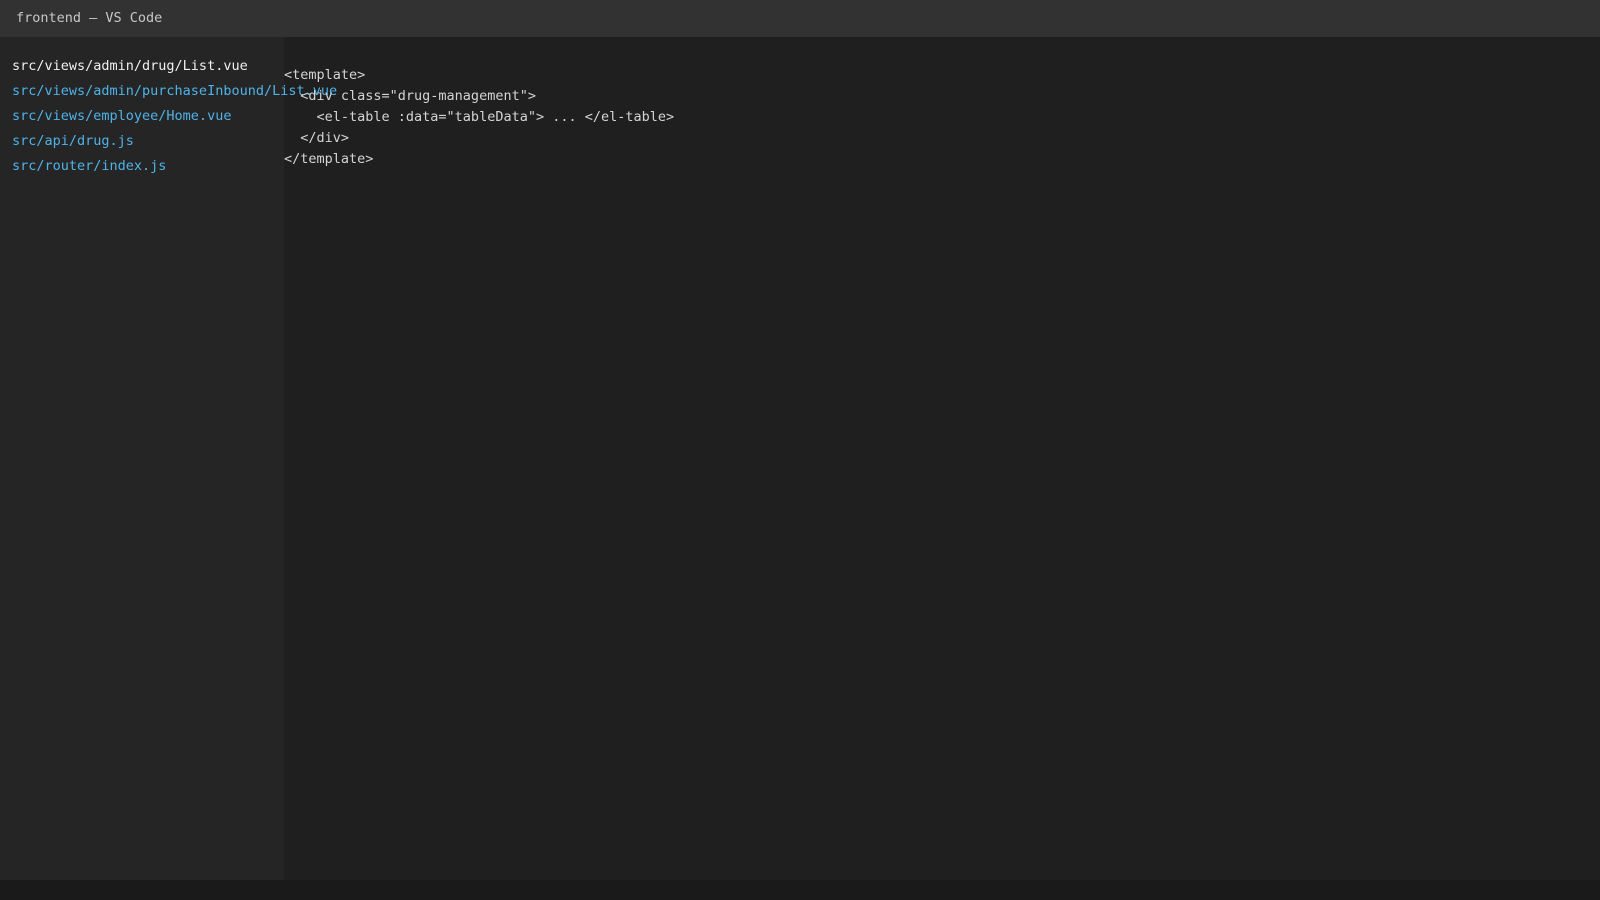 The width and height of the screenshot is (1600, 900). Describe the element at coordinates (410, 96) in the screenshot. I see `code-line: <div class="drug-management">` at that location.